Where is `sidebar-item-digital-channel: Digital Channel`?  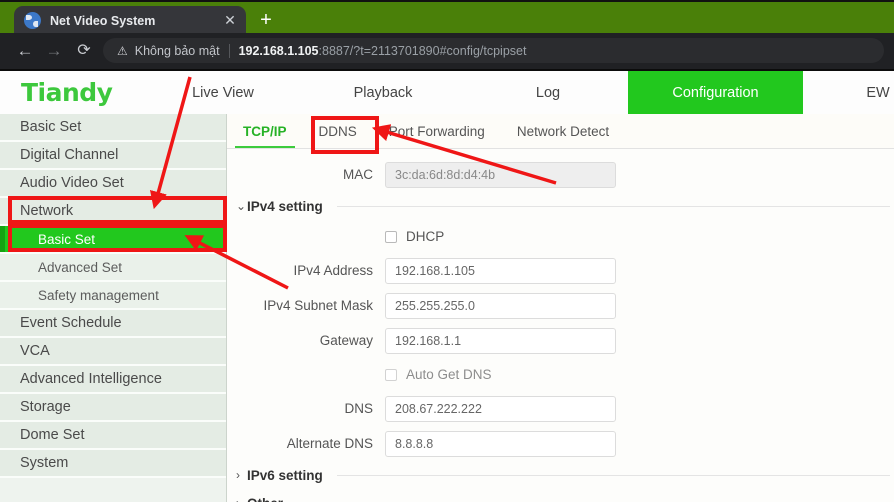 sidebar-item-digital-channel: Digital Channel is located at coordinates (113, 156).